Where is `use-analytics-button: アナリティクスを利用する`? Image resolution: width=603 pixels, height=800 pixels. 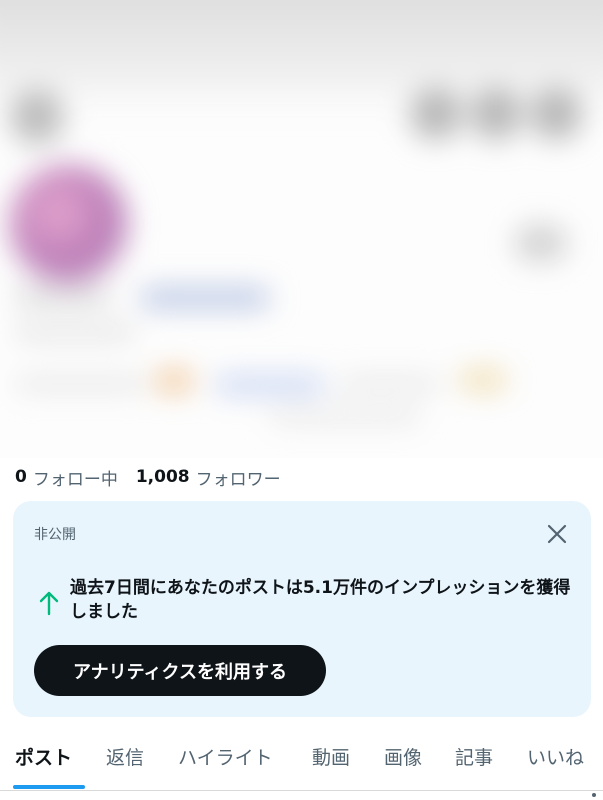
use-analytics-button: アナリティクスを利用する is located at coordinates (180, 670).